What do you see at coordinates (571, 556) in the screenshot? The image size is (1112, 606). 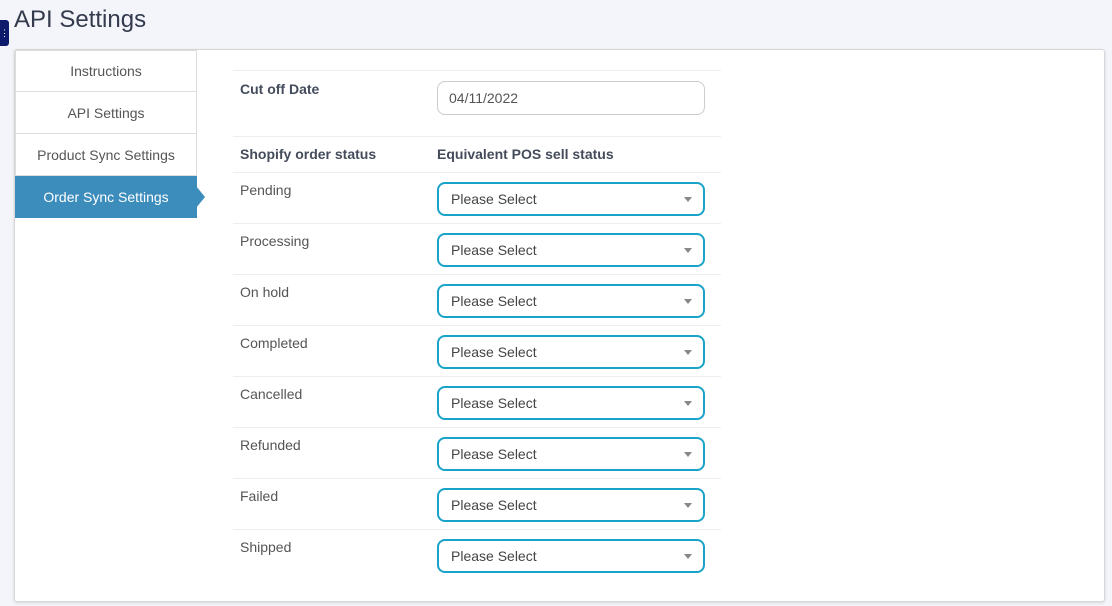 I see `shipped-pos-status-select: Please Select` at bounding box center [571, 556].